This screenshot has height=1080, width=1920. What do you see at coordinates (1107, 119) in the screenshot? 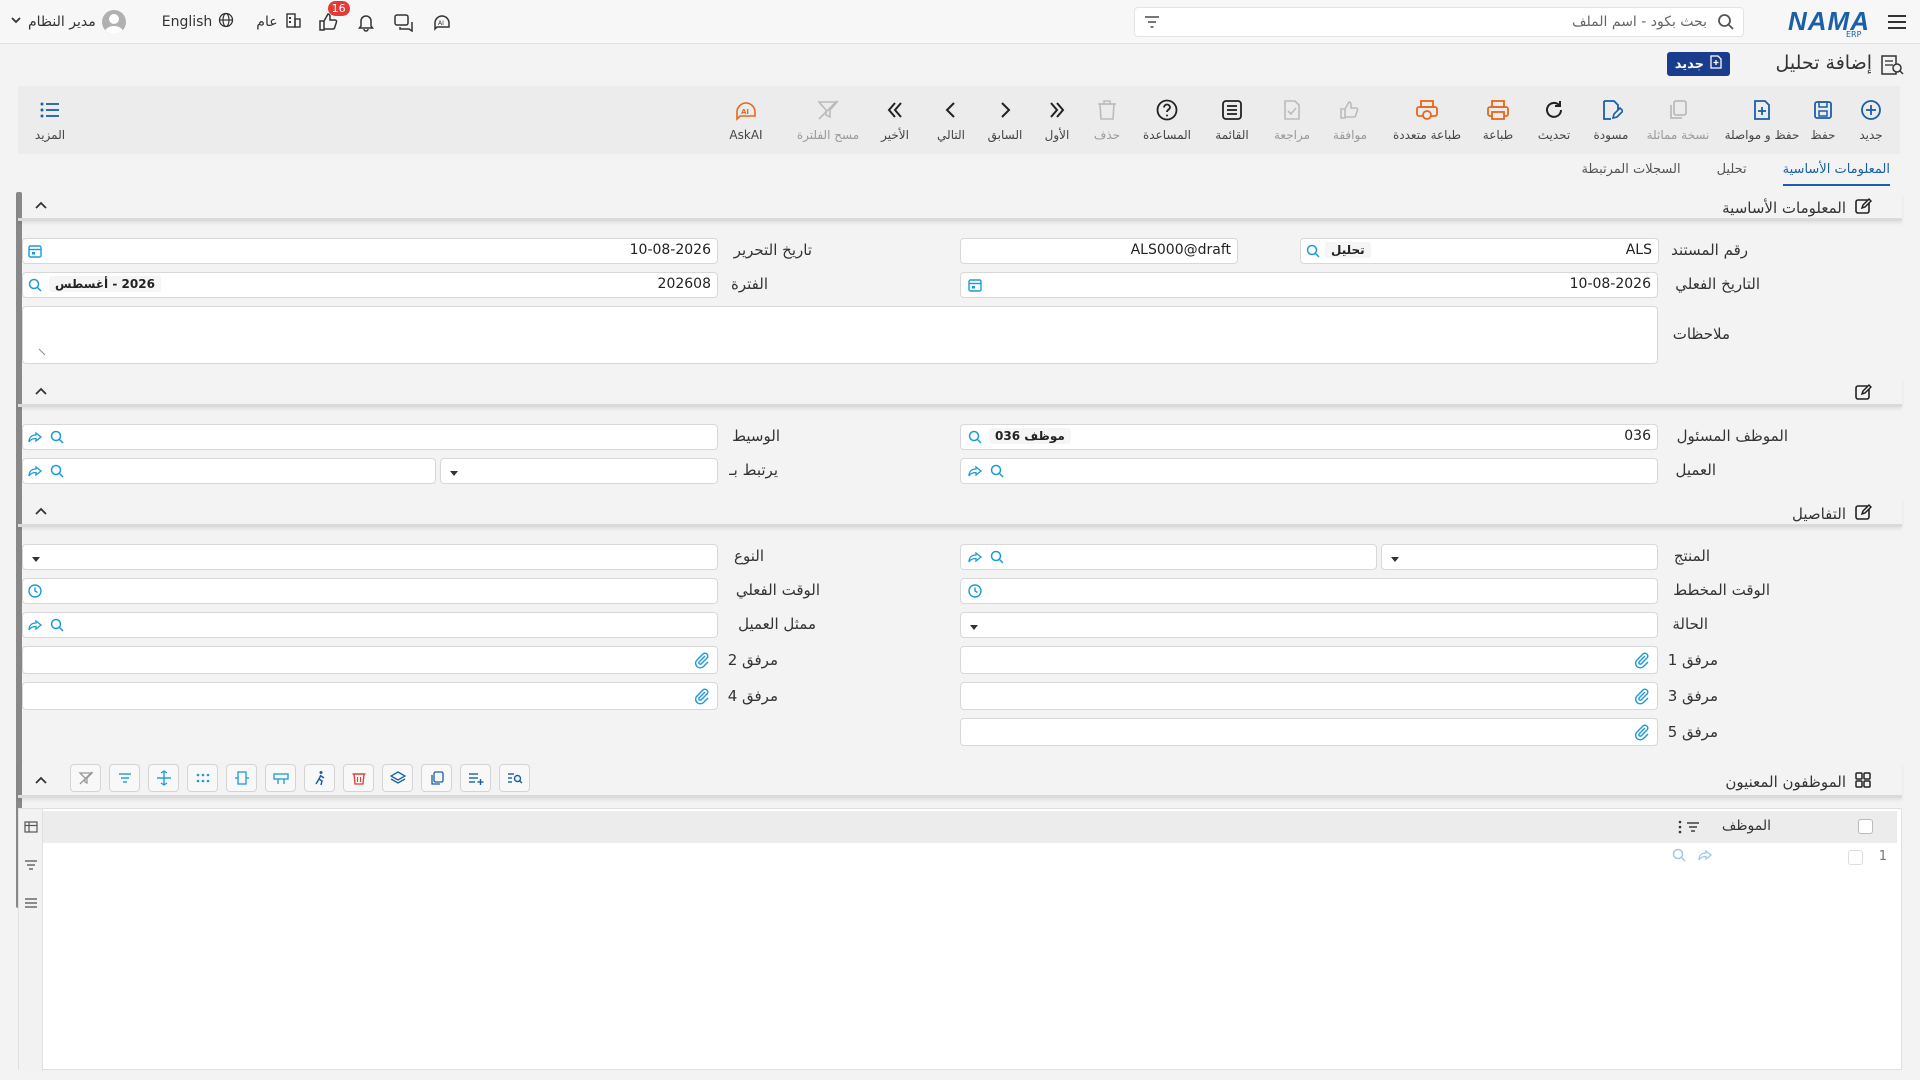
I see `delete-button: حذف` at bounding box center [1107, 119].